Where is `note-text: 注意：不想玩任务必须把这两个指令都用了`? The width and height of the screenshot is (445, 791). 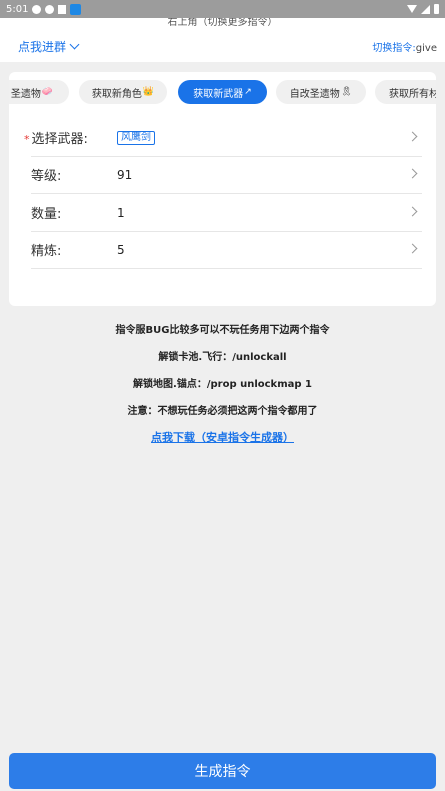 note-text: 注意：不想玩任务必须把这两个指令都用了 is located at coordinates (222, 411).